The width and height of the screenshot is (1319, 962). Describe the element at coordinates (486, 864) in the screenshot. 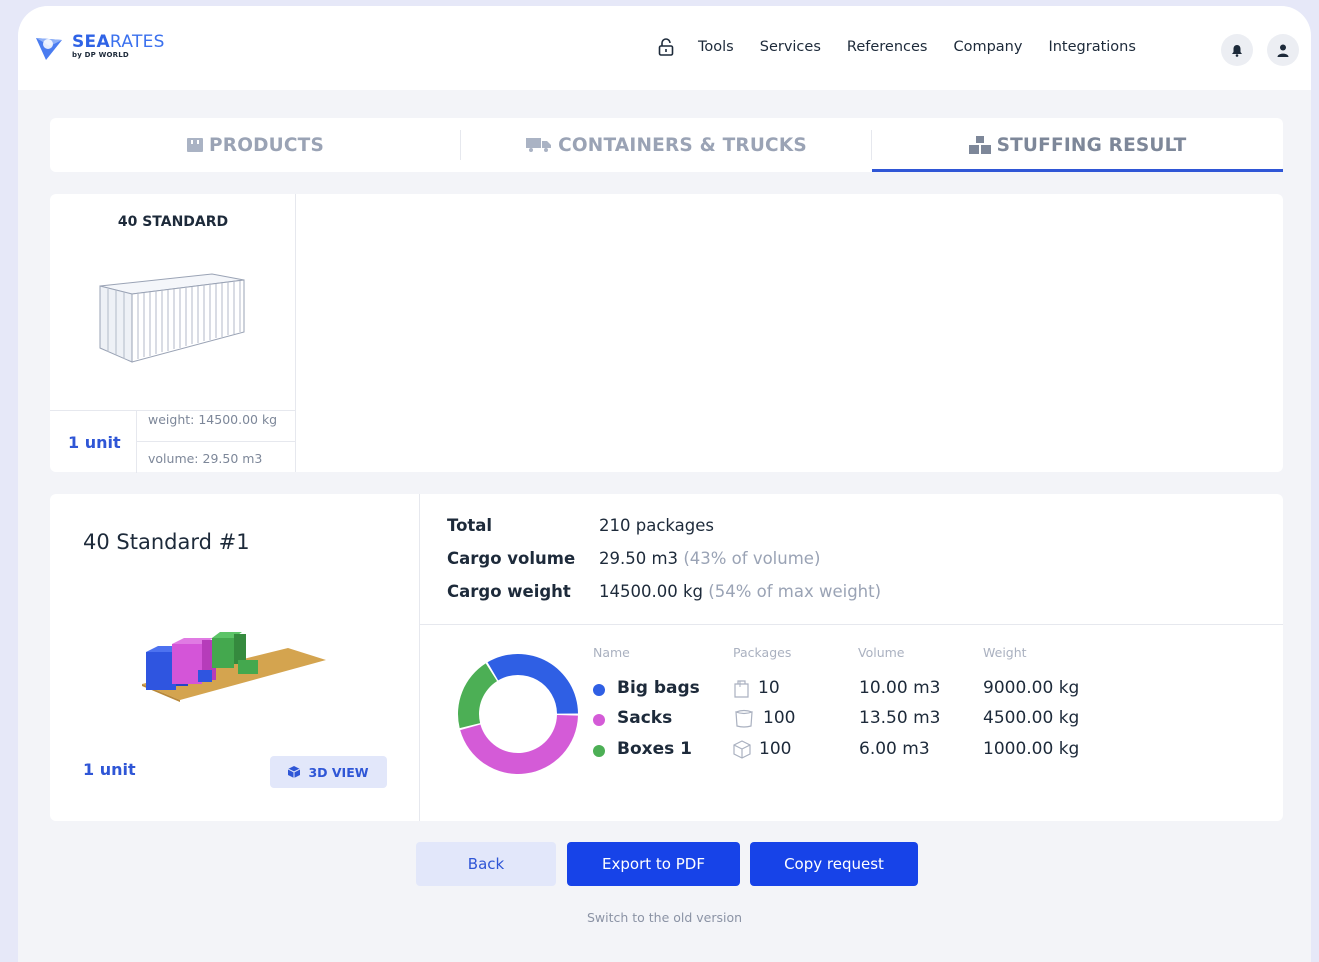

I see `back-button: Back` at that location.